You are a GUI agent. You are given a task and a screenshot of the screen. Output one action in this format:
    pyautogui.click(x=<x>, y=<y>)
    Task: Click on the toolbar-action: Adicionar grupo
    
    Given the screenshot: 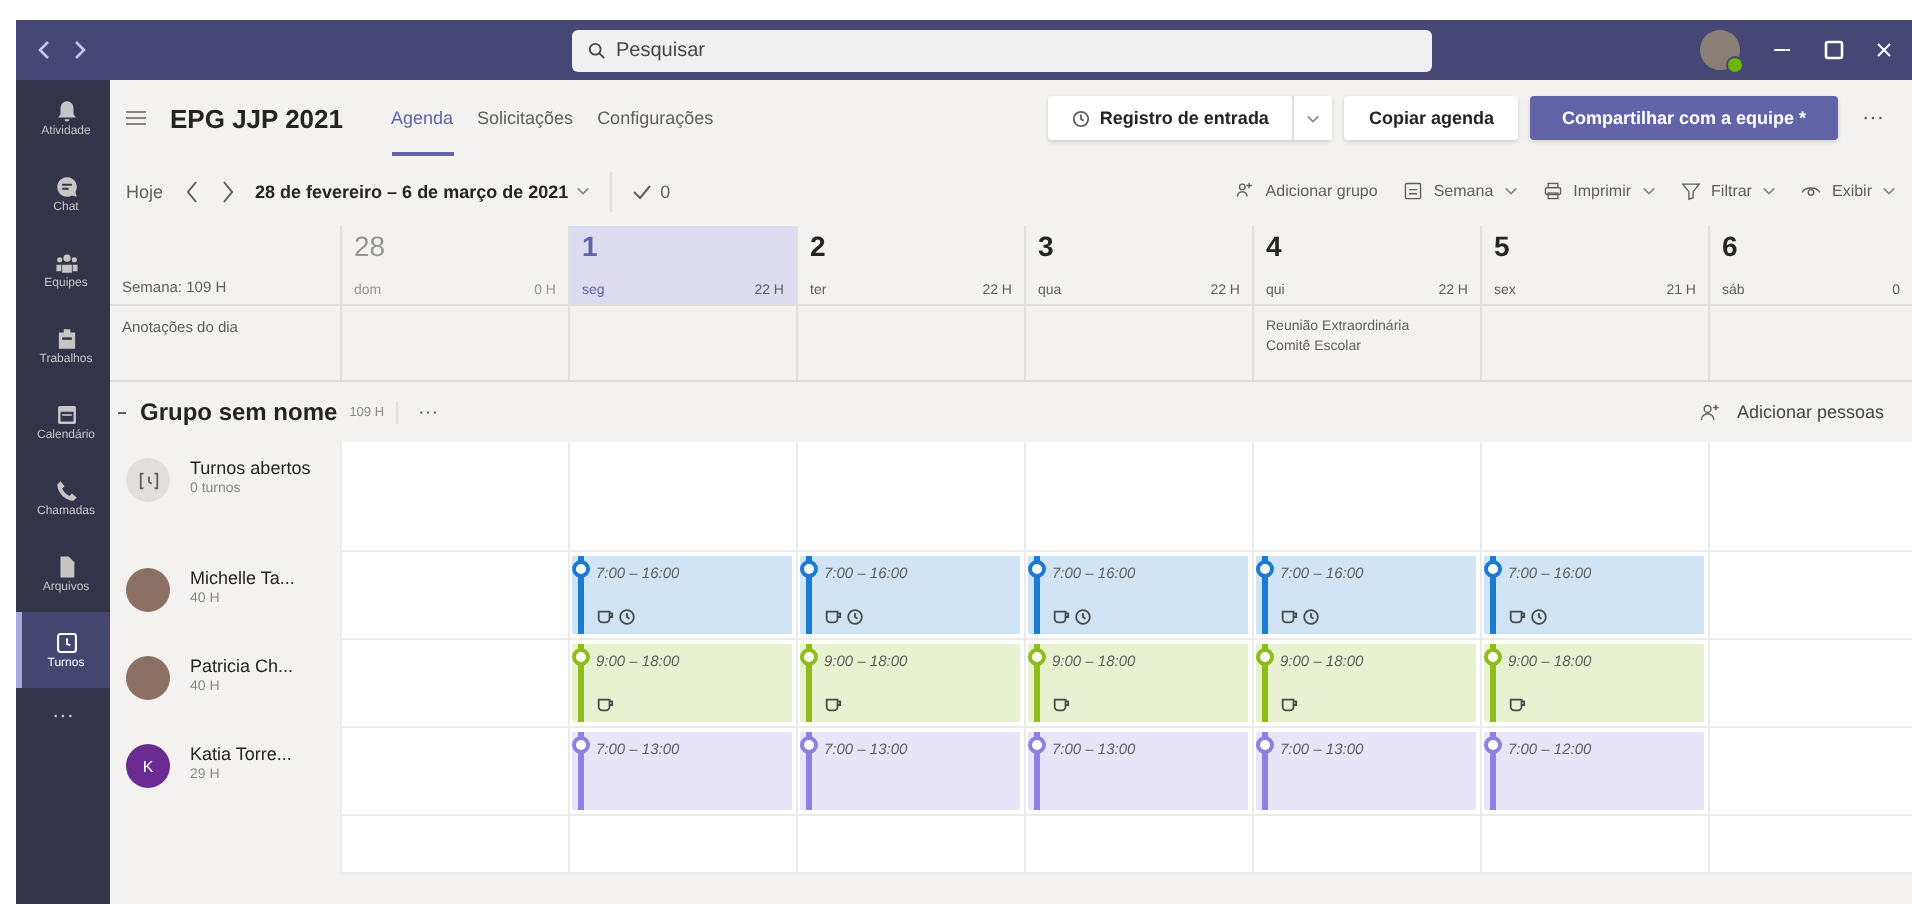 What is the action you would take?
    pyautogui.click(x=1305, y=191)
    